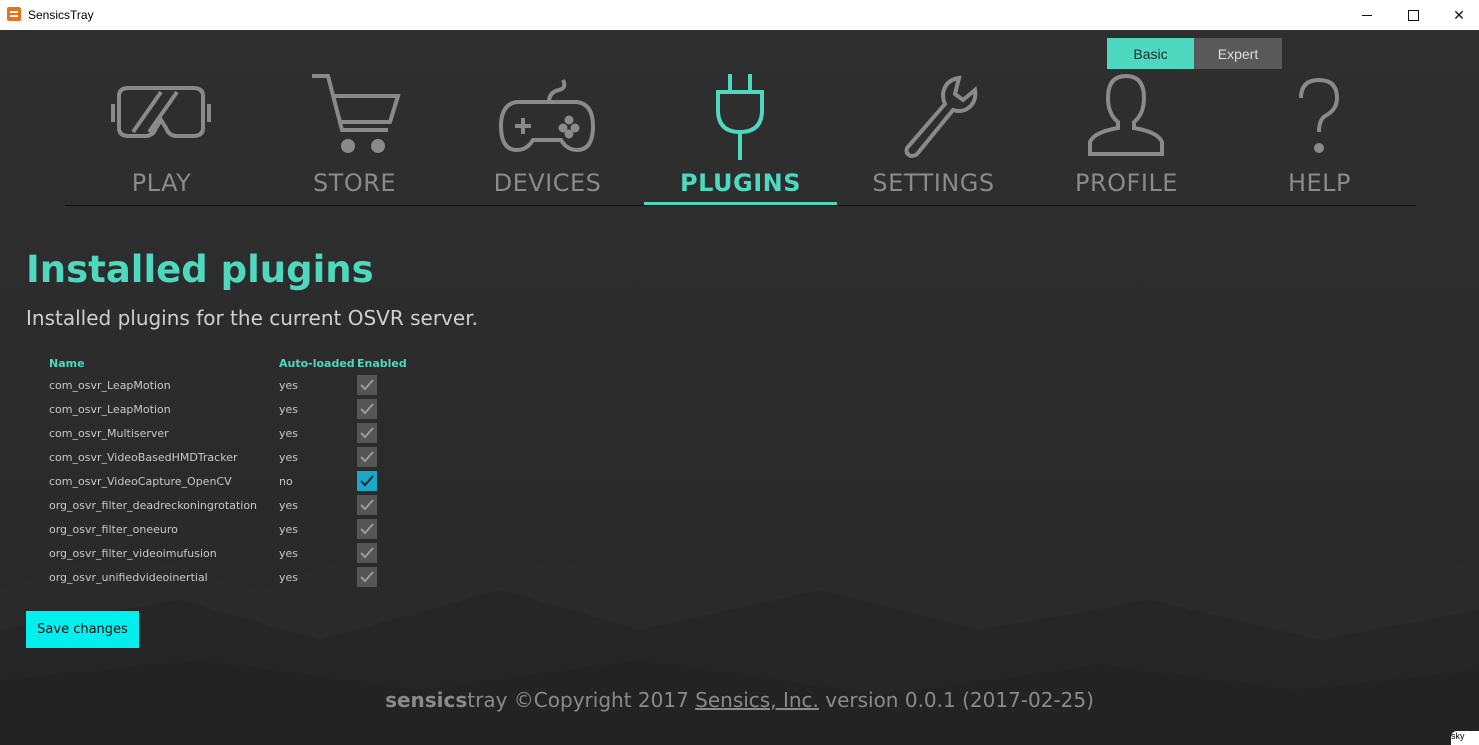  I want to click on plugin-name: com_osvr_Multiserver, so click(109, 433).